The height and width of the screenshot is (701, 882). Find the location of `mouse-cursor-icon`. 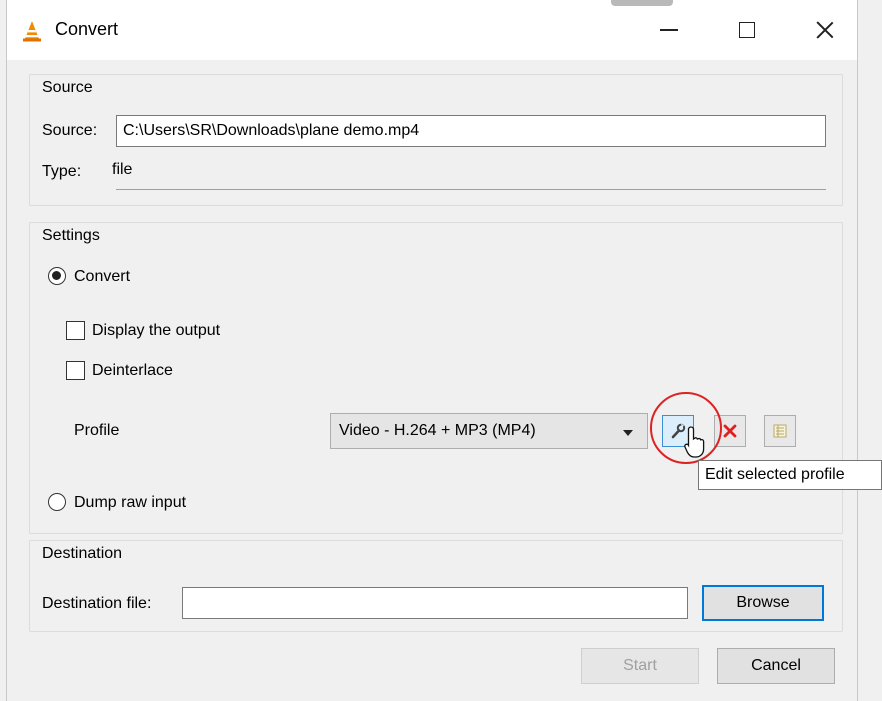

mouse-cursor-icon is located at coordinates (694, 442).